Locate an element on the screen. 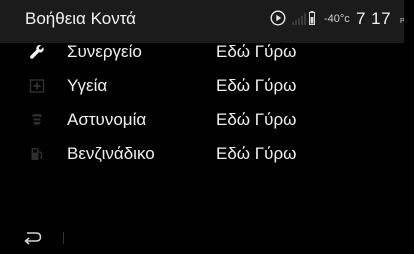 The width and height of the screenshot is (414, 254). list-item-police: Αστυνομία Εδώ Γύρω is located at coordinates (200, 119).